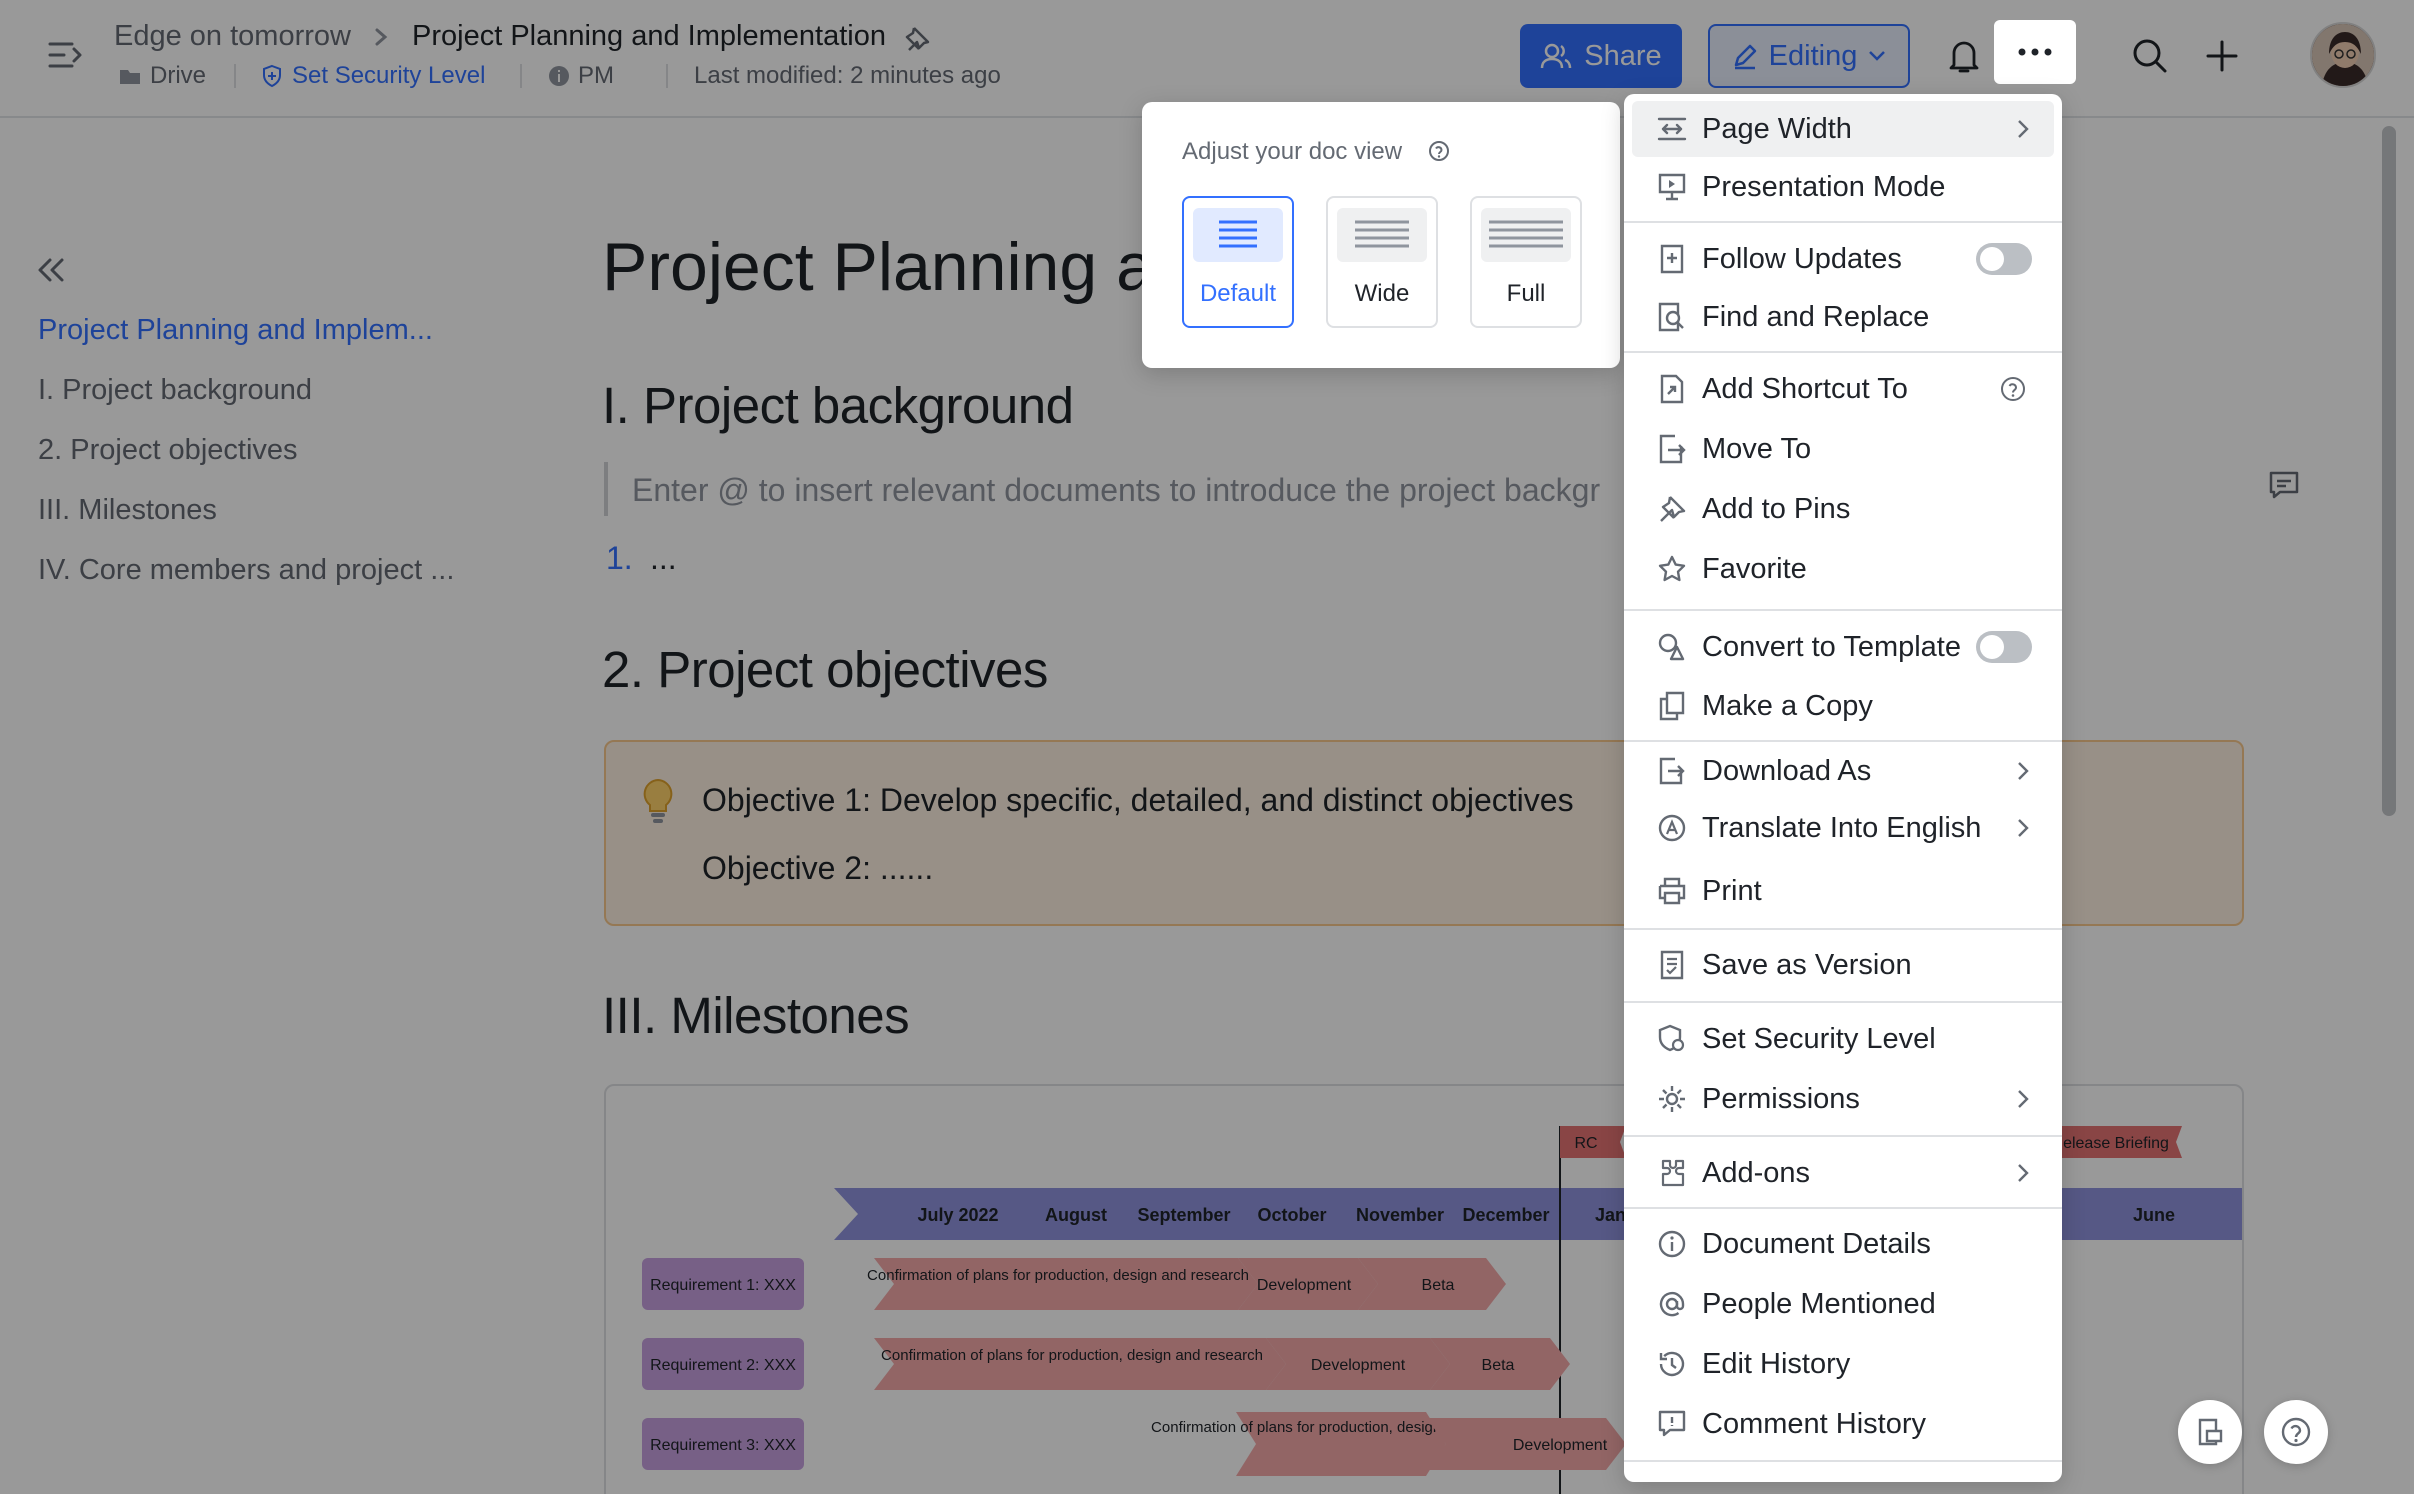  What do you see at coordinates (1964, 56) in the screenshot?
I see `notifications-bell-icon` at bounding box center [1964, 56].